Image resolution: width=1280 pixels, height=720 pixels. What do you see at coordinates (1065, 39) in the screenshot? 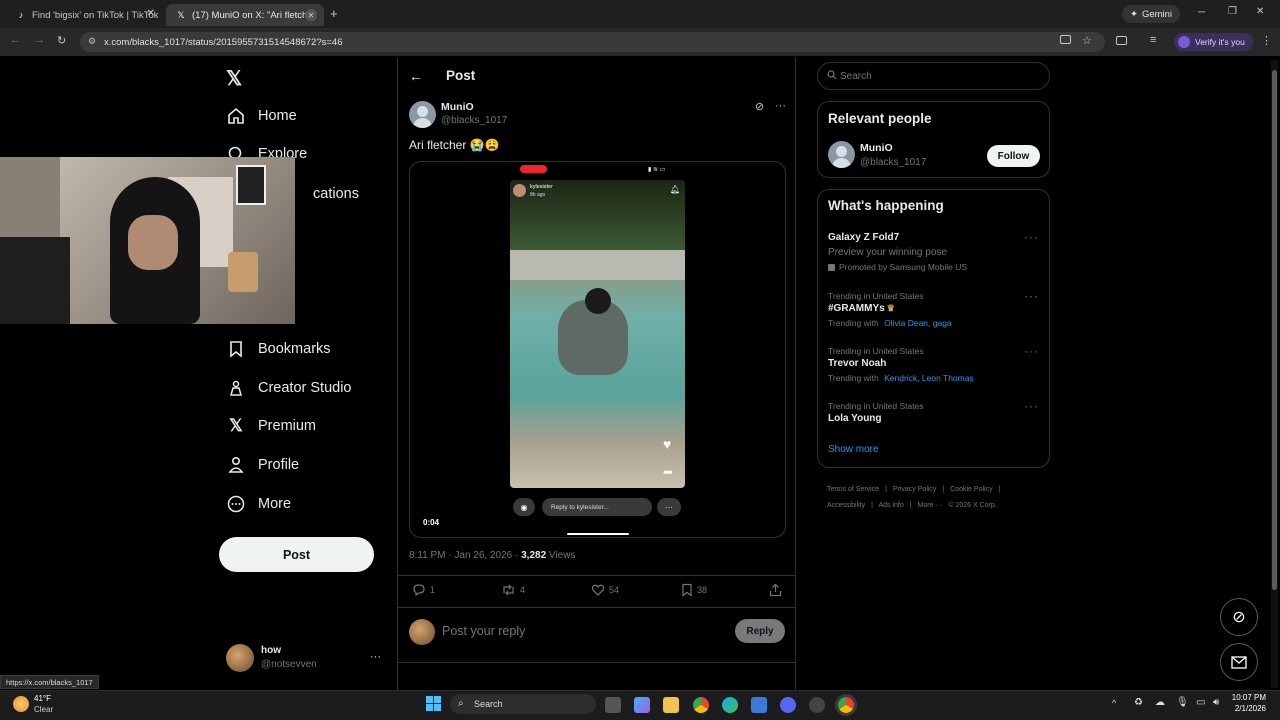
I see `install-app-icon` at bounding box center [1065, 39].